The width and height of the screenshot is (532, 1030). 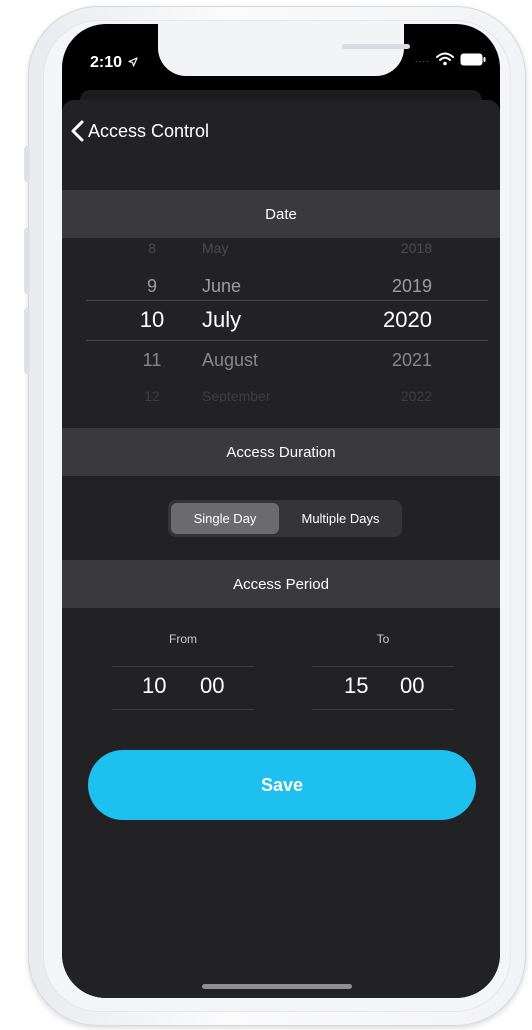 I want to click on picker-month: July, so click(x=222, y=319).